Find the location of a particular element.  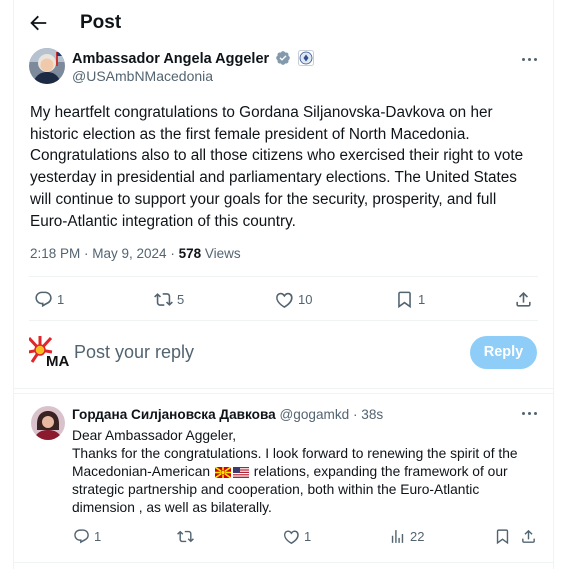

reply-reply-button: 1 is located at coordinates (87, 536).